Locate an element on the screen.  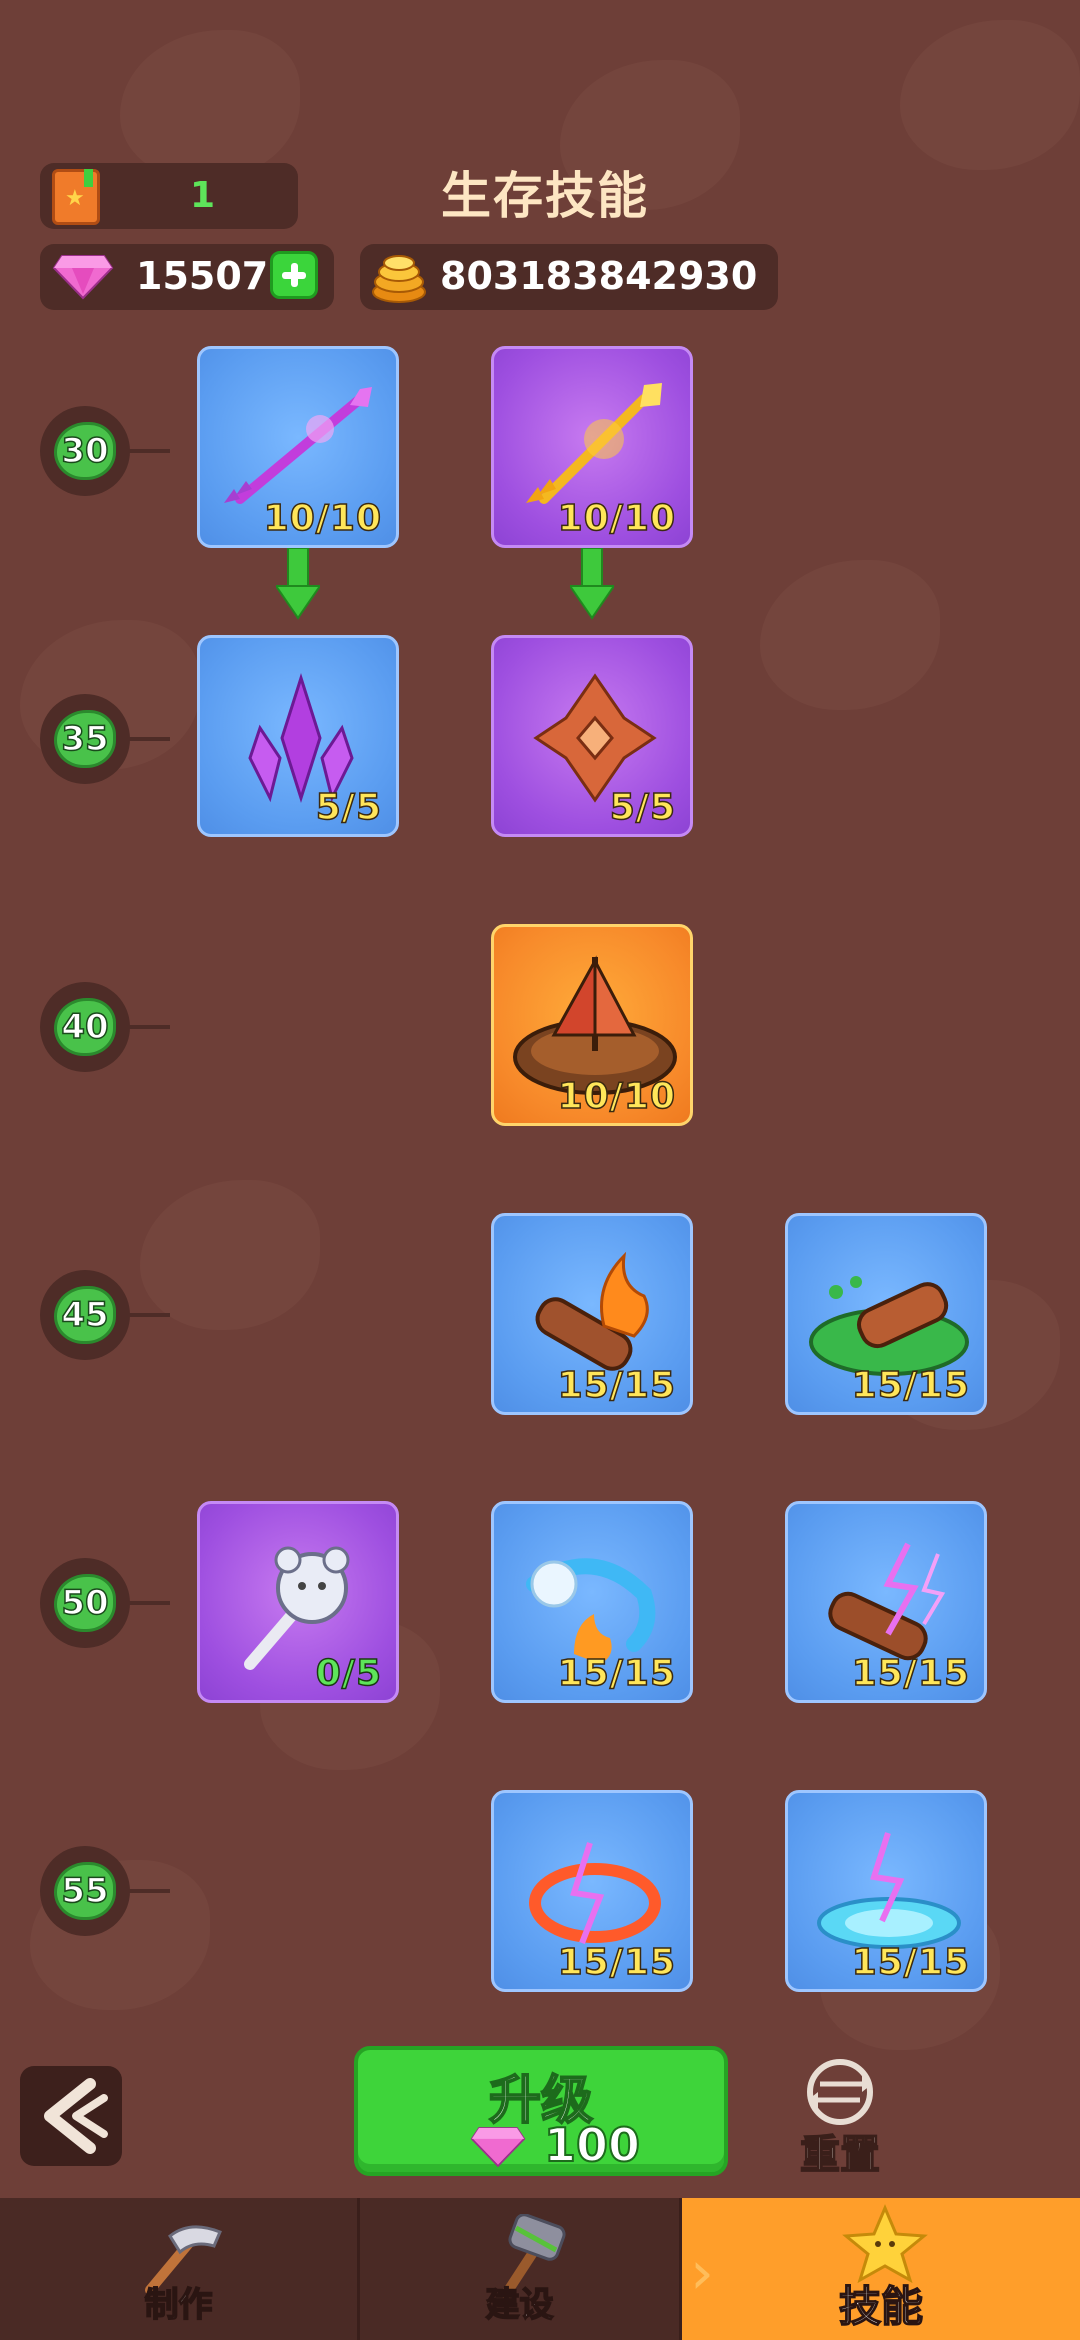
level-marker-40: 40 is located at coordinates (105, 1027).